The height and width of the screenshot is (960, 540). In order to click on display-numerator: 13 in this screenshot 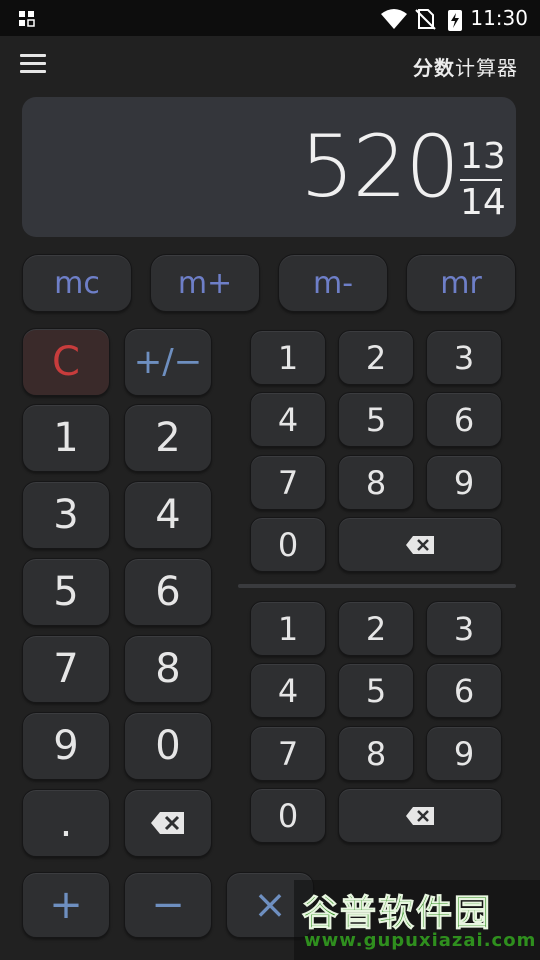, I will do `click(483, 156)`.